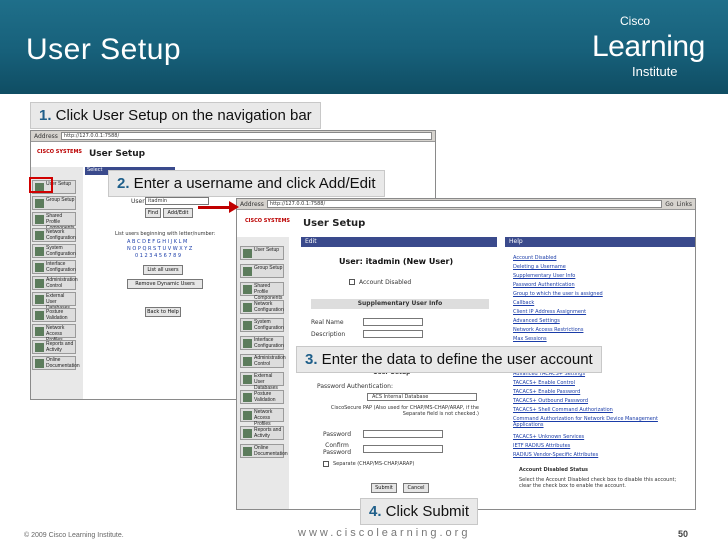 This screenshot has width=728, height=546. I want to click on logo-learning: Learning, so click(648, 46).